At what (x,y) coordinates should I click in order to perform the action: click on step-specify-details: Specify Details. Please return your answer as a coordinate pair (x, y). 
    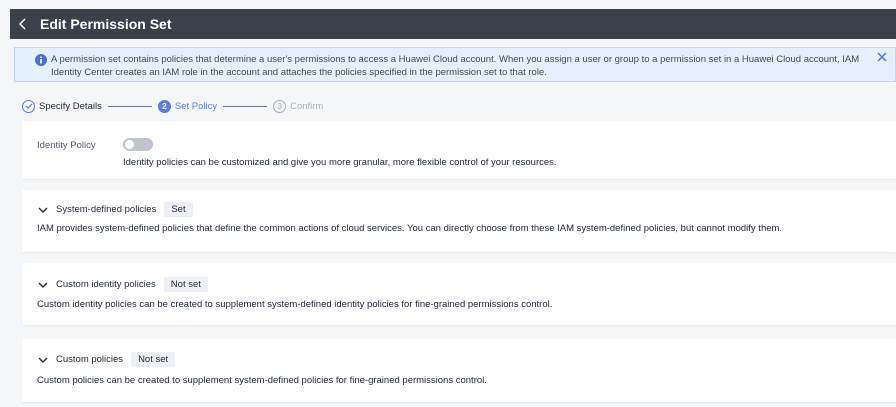
    Looking at the image, I should click on (62, 106).